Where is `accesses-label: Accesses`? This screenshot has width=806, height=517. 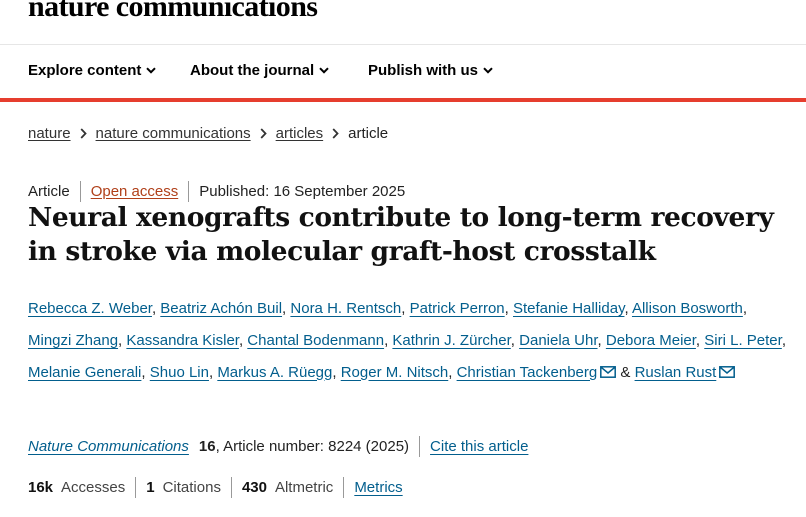 accesses-label: Accesses is located at coordinates (93, 487).